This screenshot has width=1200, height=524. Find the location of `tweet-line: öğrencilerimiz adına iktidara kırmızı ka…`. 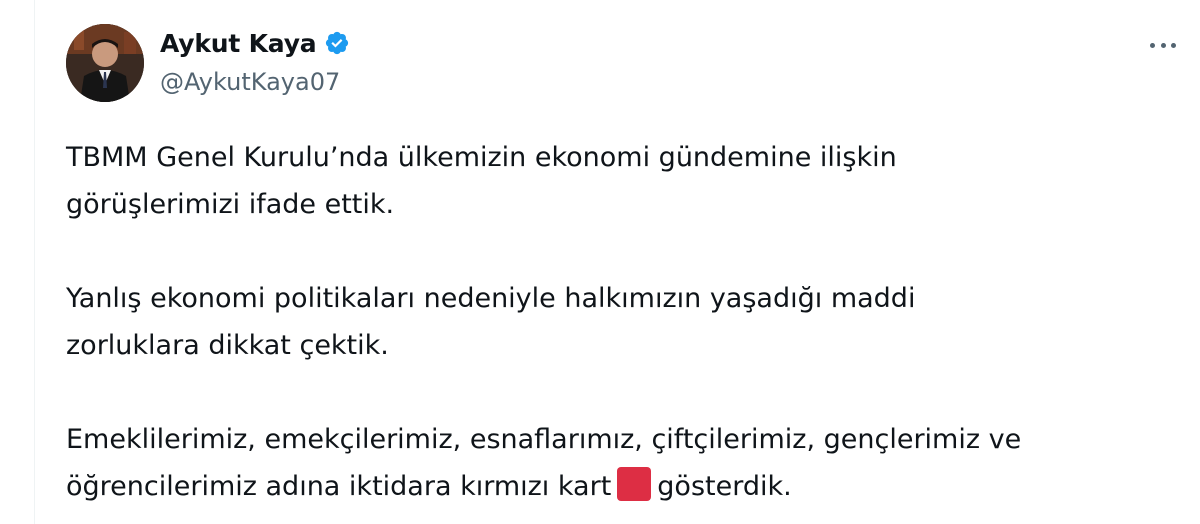

tweet-line: öğrencilerimiz adına iktidara kırmızı ka… is located at coordinates (616, 486).